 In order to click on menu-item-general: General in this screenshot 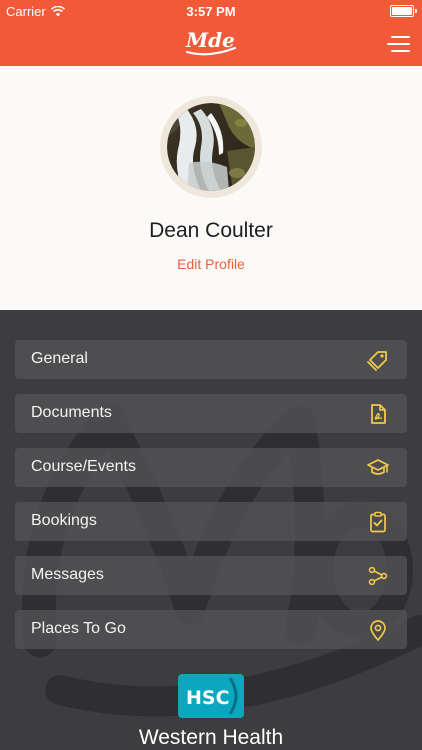, I will do `click(211, 359)`.